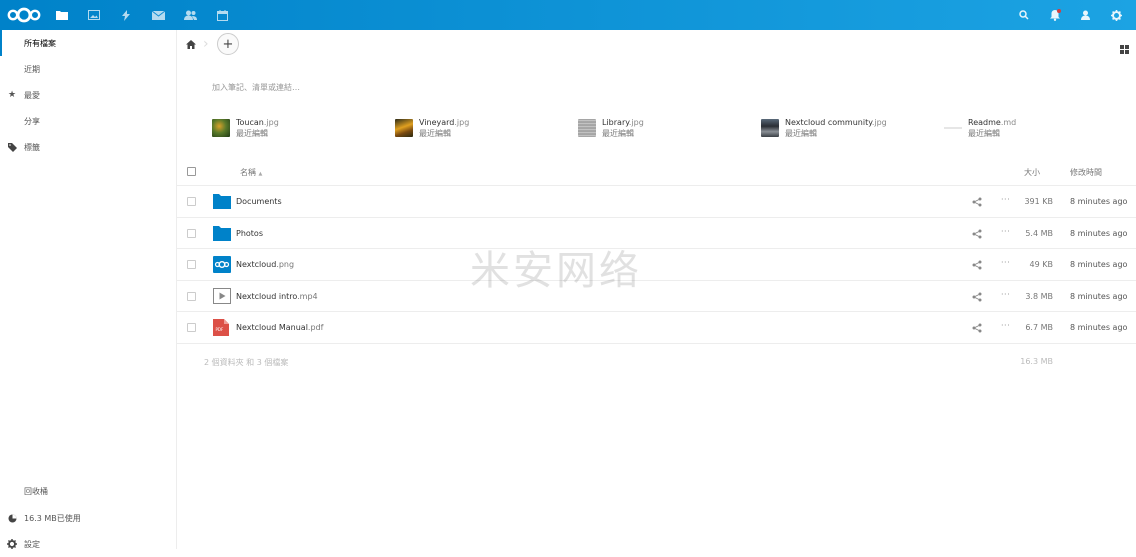  Describe the element at coordinates (190, 15) in the screenshot. I see `contacts-icon` at that location.